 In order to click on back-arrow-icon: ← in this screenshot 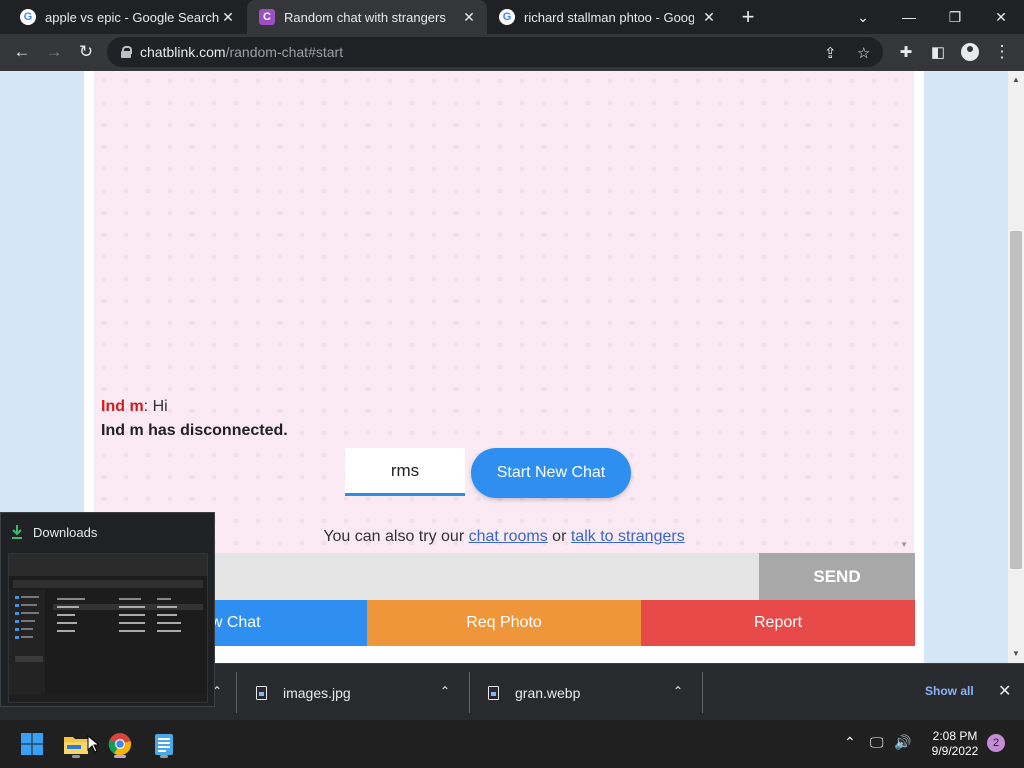, I will do `click(22, 52)`.